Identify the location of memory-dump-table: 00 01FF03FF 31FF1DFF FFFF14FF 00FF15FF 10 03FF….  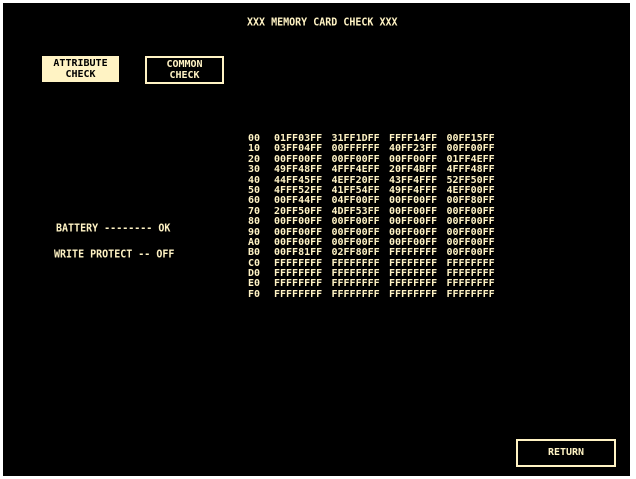
(376, 216).